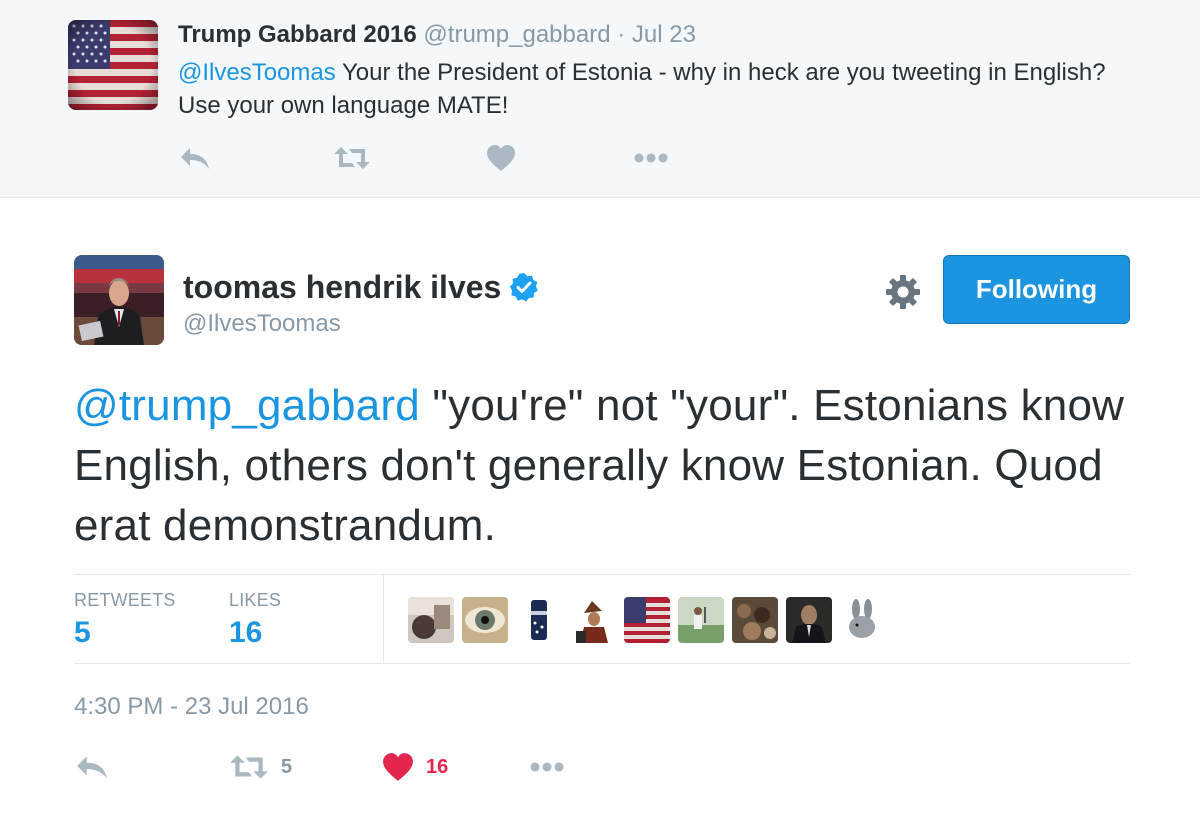 The height and width of the screenshot is (838, 1200). I want to click on likes-count: 16, so click(246, 632).